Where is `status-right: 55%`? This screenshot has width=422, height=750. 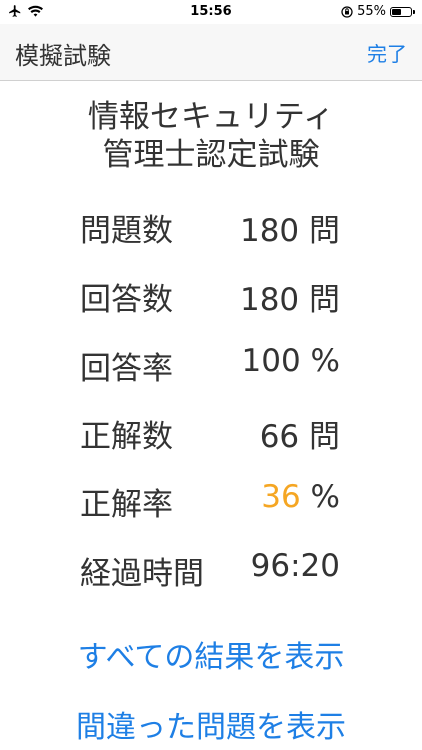 status-right: 55% is located at coordinates (378, 11).